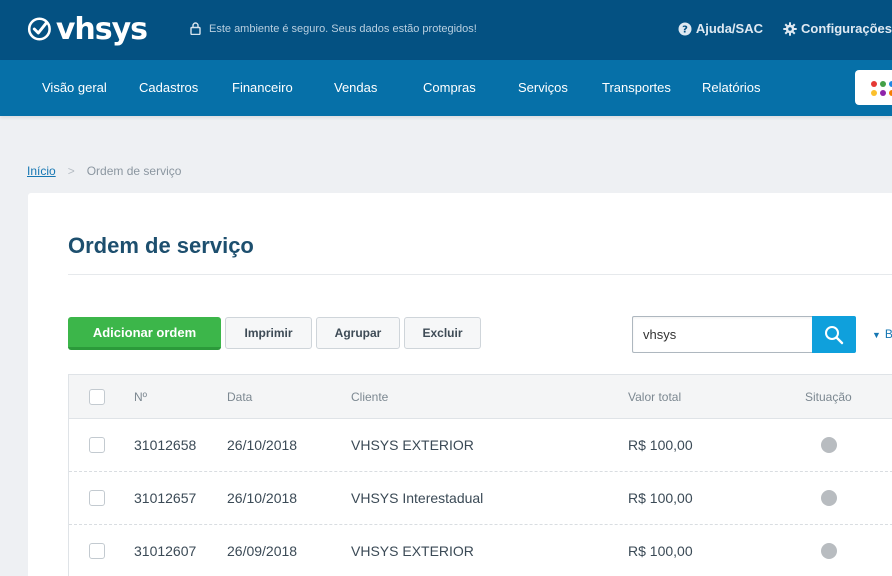  I want to click on top-links: ? Ajuda/SAC Configurações, so click(785, 28).